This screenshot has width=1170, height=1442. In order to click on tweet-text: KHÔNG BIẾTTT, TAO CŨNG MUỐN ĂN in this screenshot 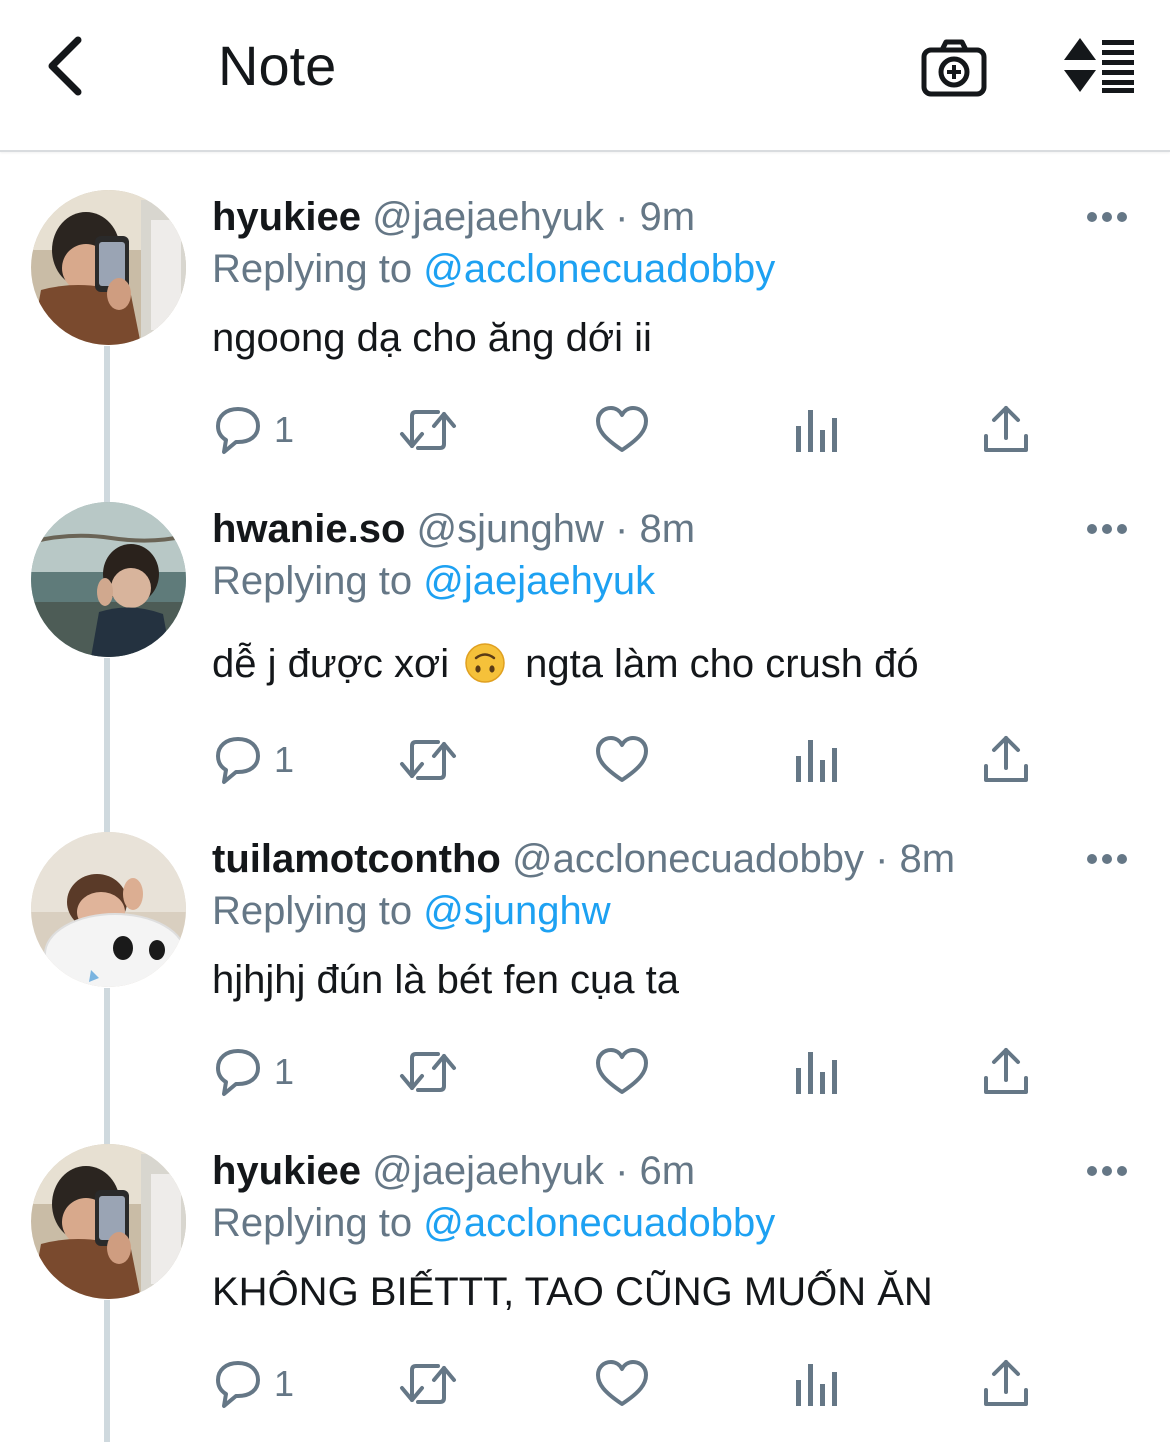, I will do `click(572, 1292)`.